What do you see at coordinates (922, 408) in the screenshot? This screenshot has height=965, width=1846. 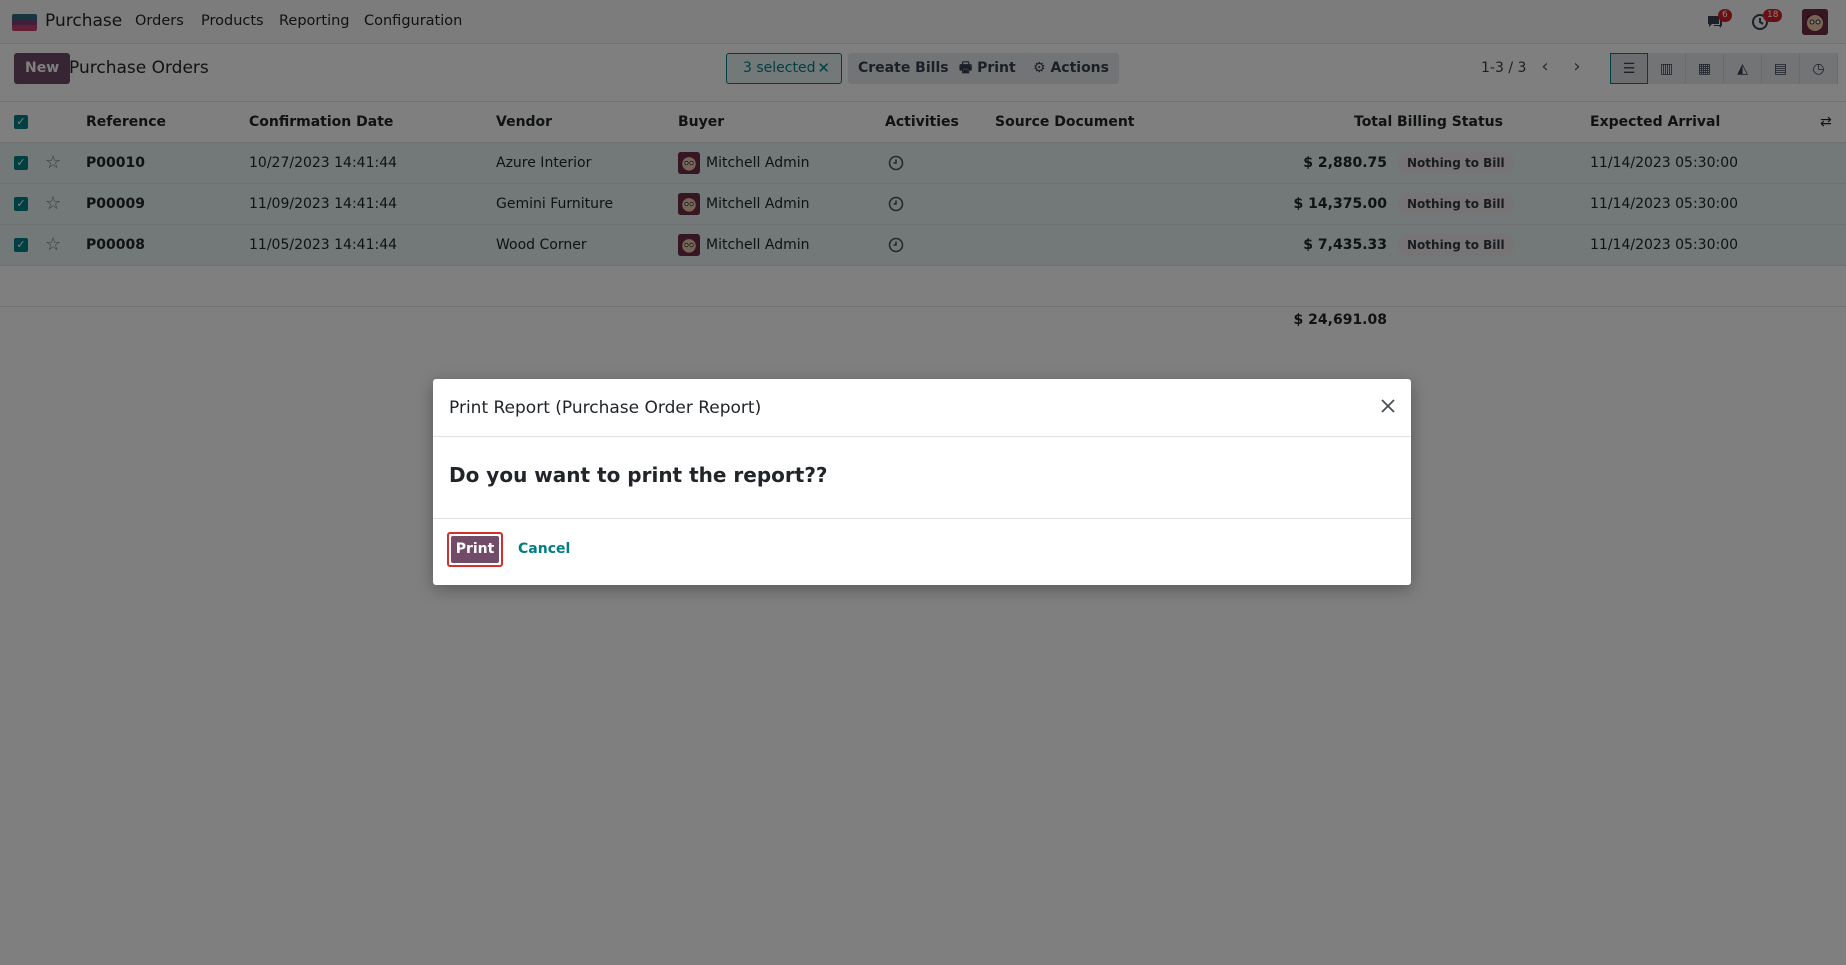 I see `dialog-header: Print Report (Purchase Order Report)` at bounding box center [922, 408].